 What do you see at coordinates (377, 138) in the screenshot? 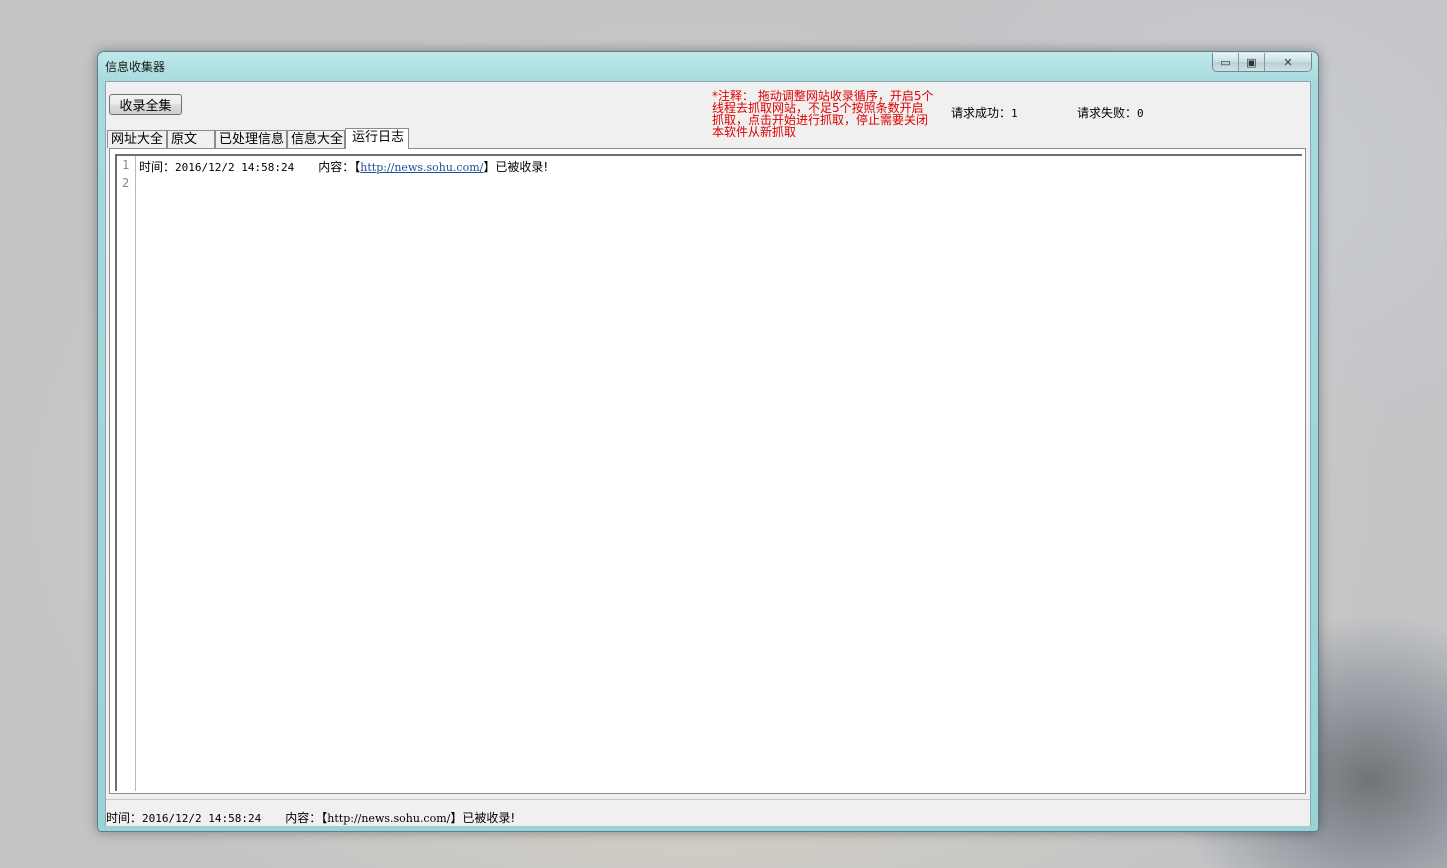
I see `tab-run-log: 运行日志` at bounding box center [377, 138].